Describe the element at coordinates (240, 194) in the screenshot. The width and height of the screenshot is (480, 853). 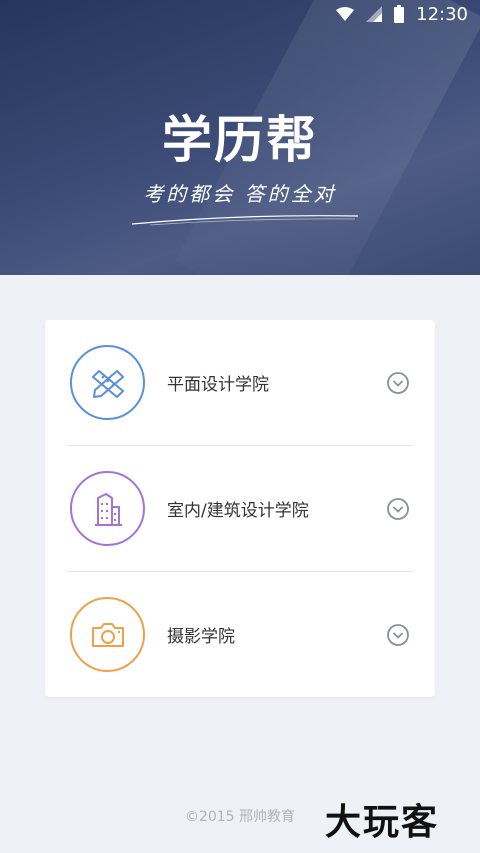
I see `app-slogan: 考的都会 答的全对` at that location.